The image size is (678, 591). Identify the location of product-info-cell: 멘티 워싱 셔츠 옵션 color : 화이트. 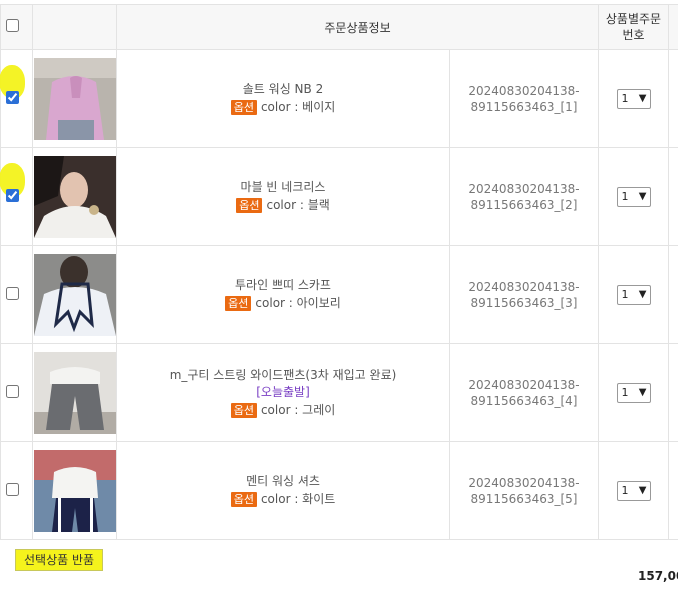
(283, 490).